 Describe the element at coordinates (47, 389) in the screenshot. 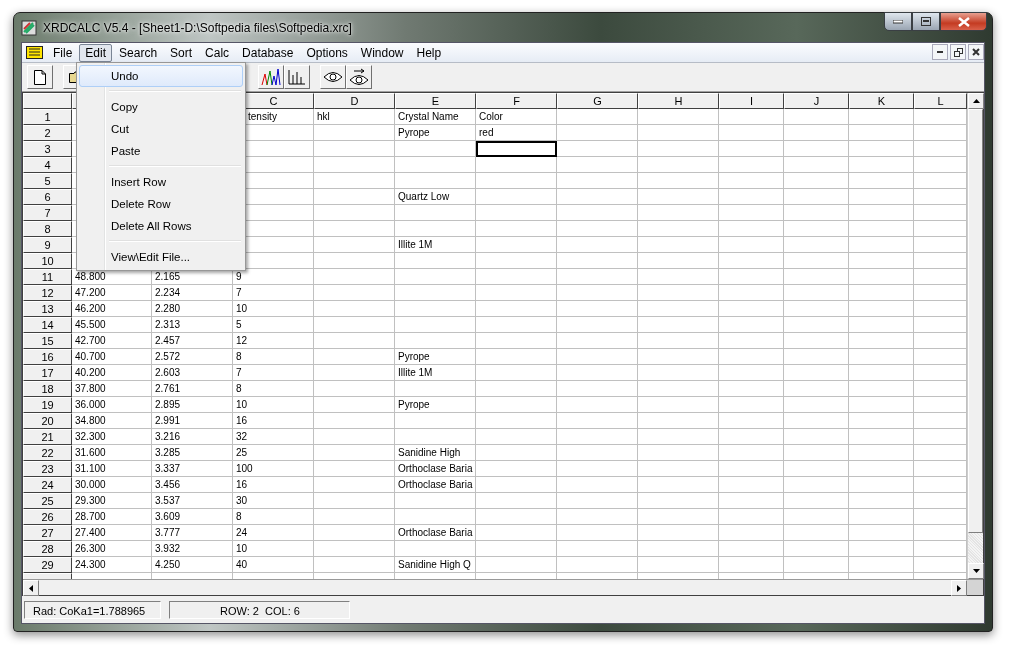

I see `row-header: 18` at that location.